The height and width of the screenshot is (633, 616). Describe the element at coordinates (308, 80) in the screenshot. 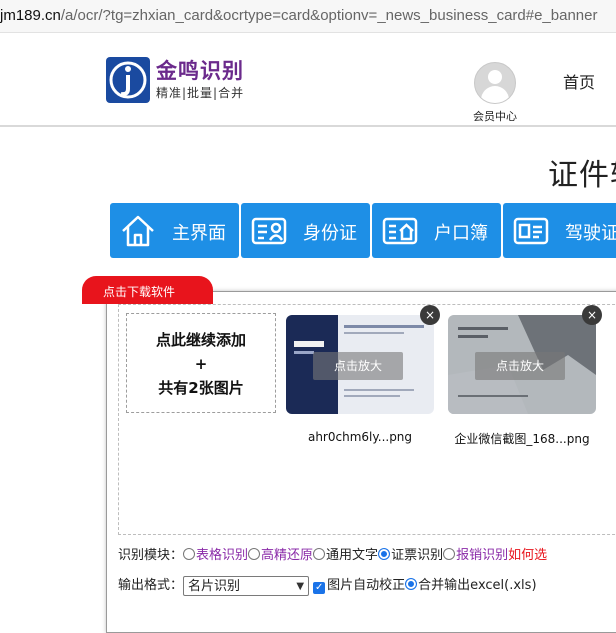

I see `site-header: 金鸣识别 精准|批量|合并 会员中心 首页` at that location.